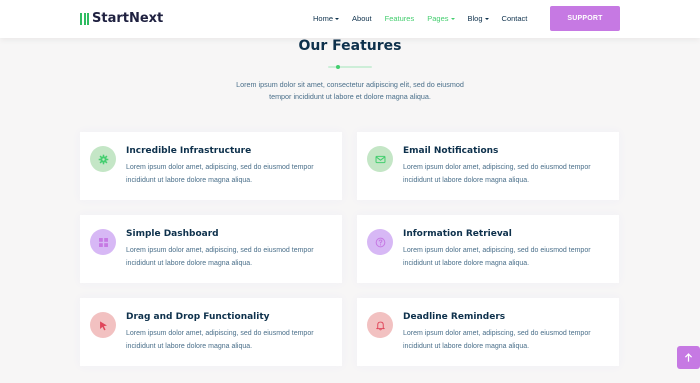  I want to click on gear-icon, so click(103, 159).